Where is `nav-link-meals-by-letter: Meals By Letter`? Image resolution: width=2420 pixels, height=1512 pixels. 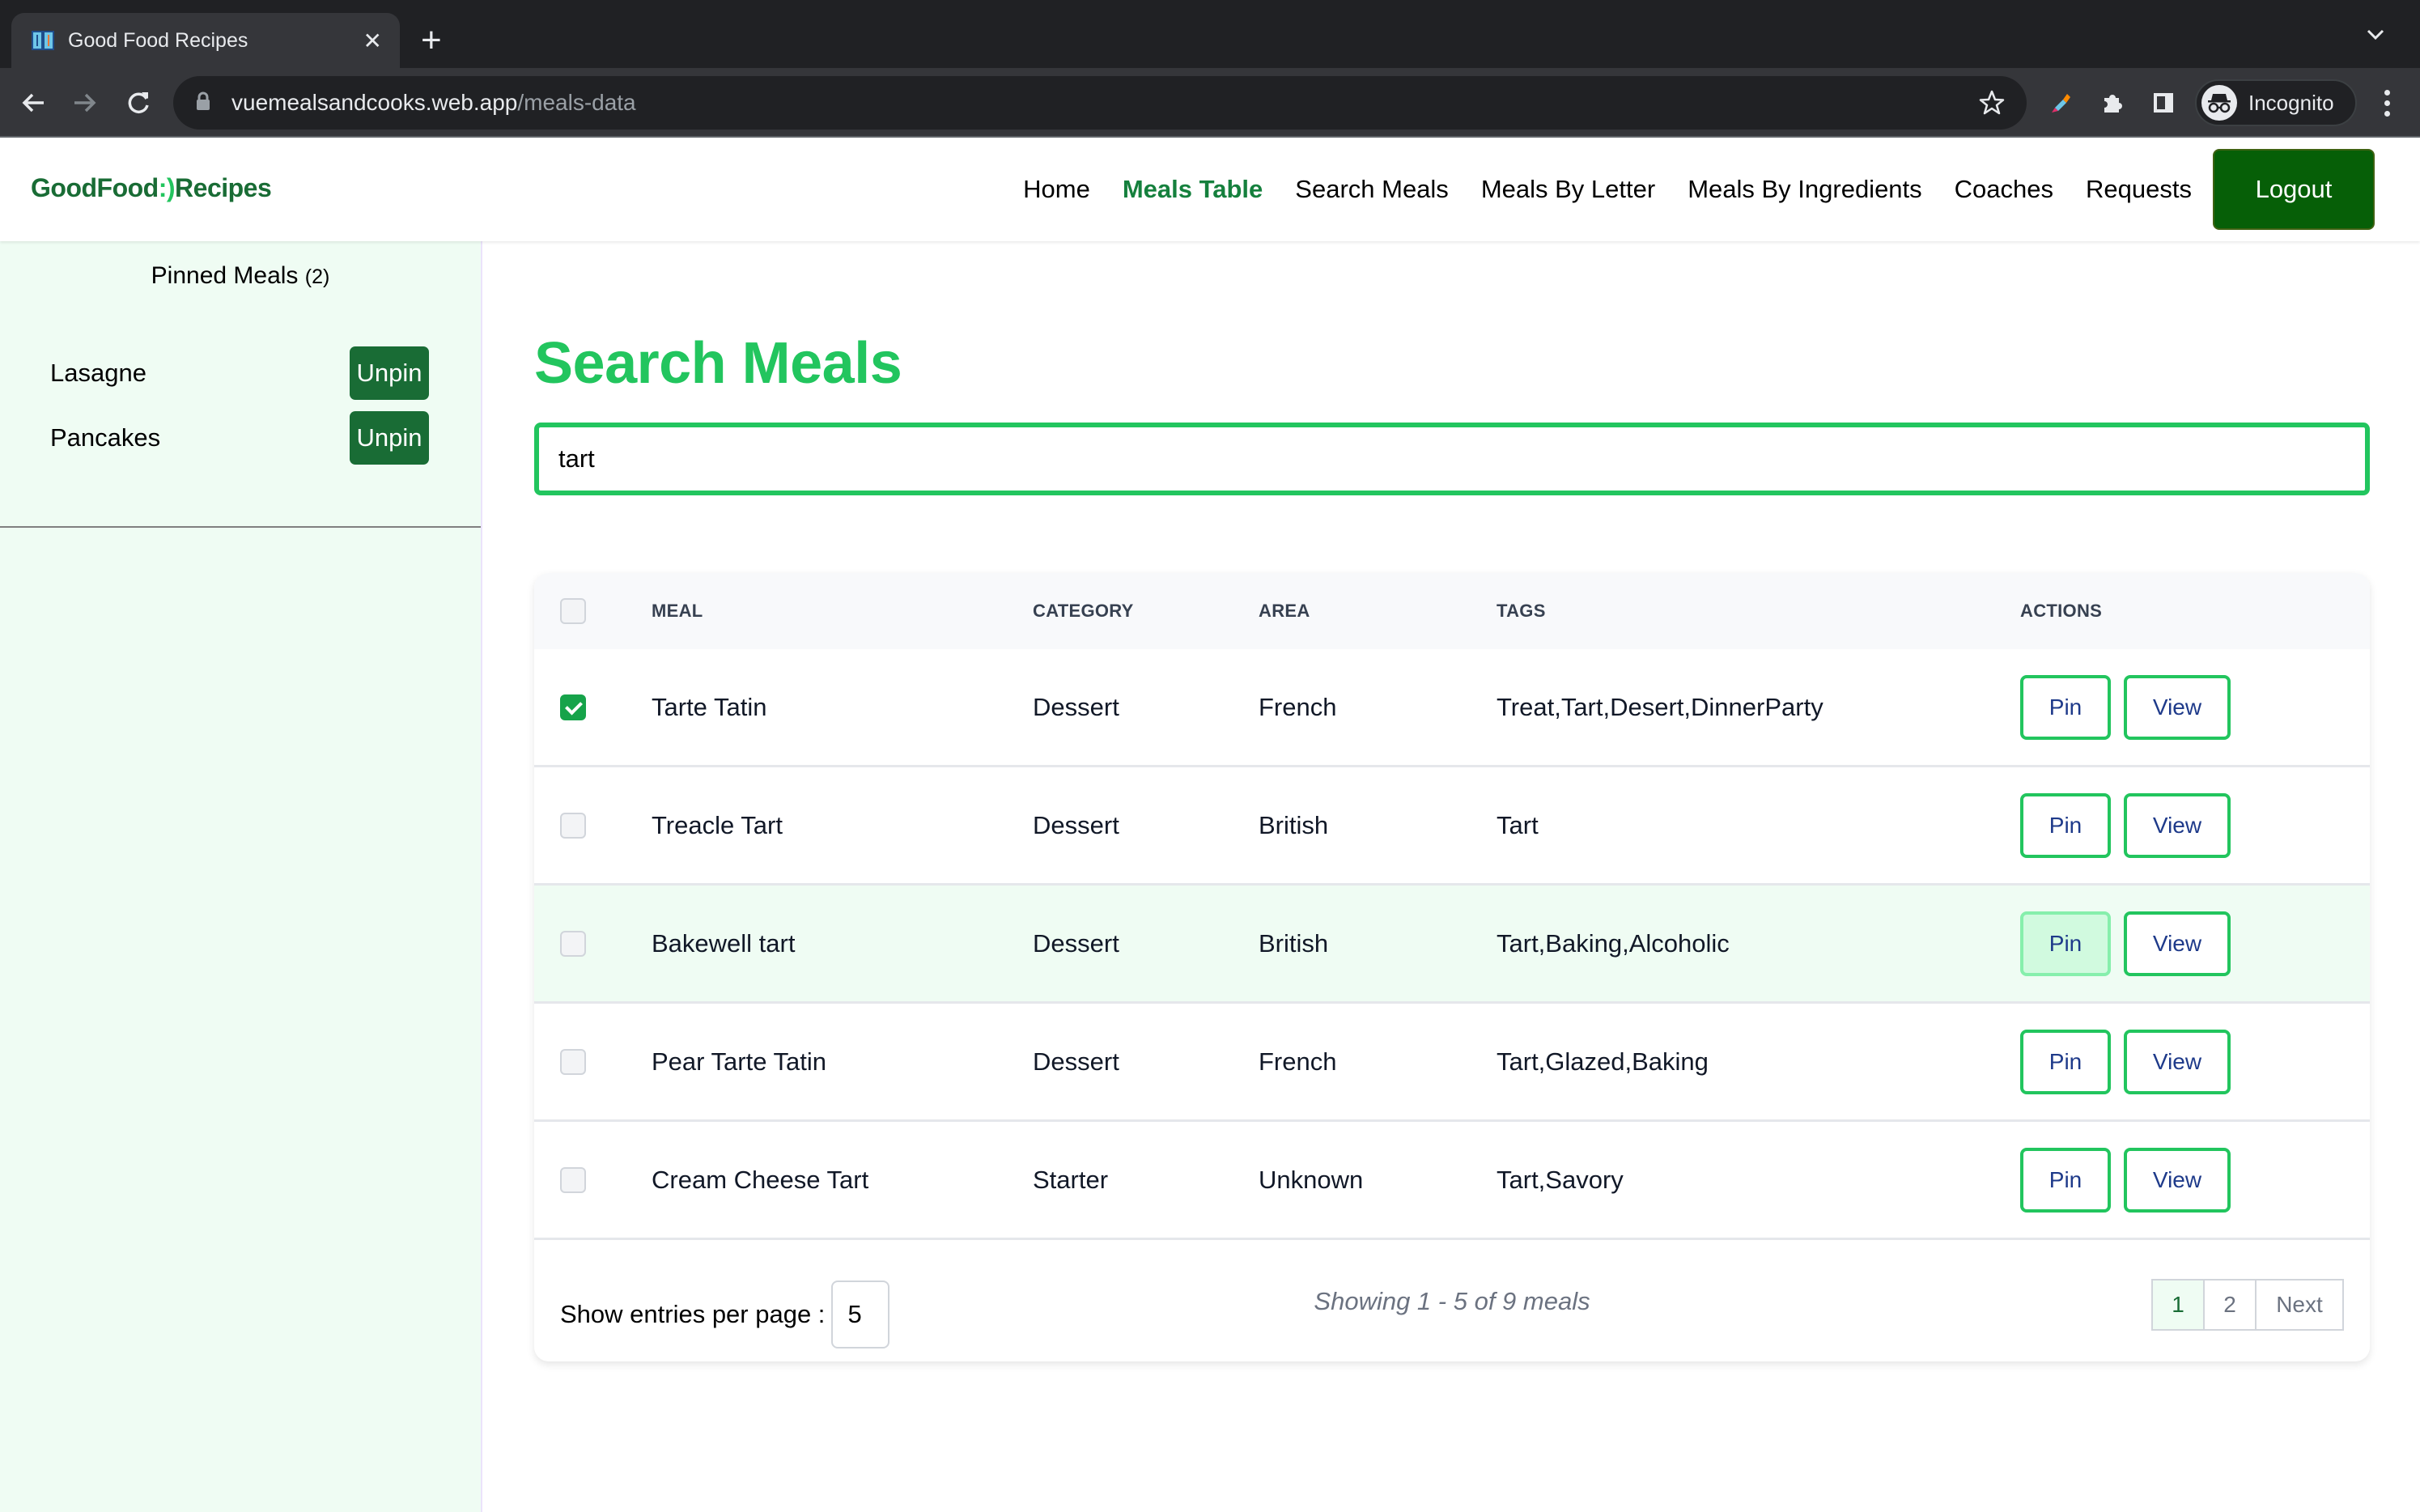 nav-link-meals-by-letter: Meals By Letter is located at coordinates (1568, 189).